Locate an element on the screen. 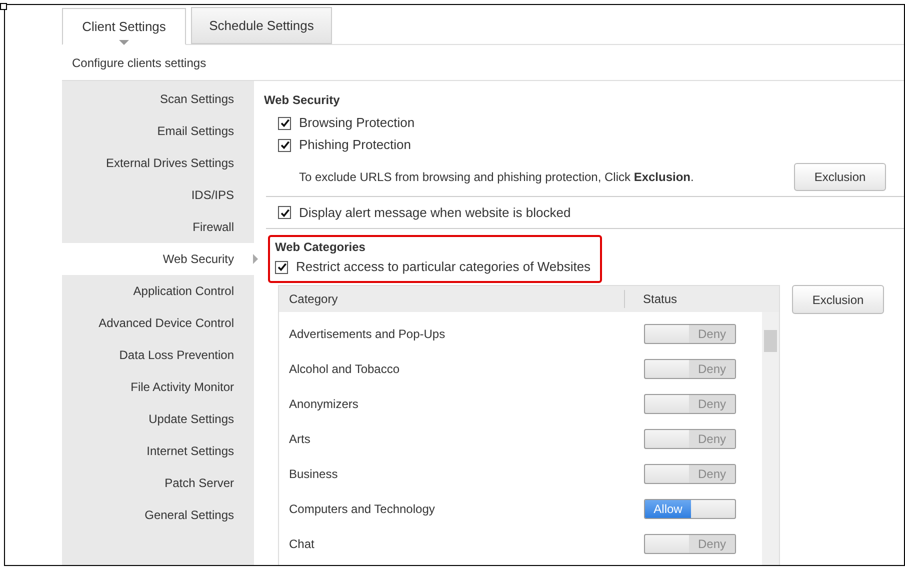 This screenshot has width=905, height=567. option-label: Display alert message when website is blocked is located at coordinates (435, 213).